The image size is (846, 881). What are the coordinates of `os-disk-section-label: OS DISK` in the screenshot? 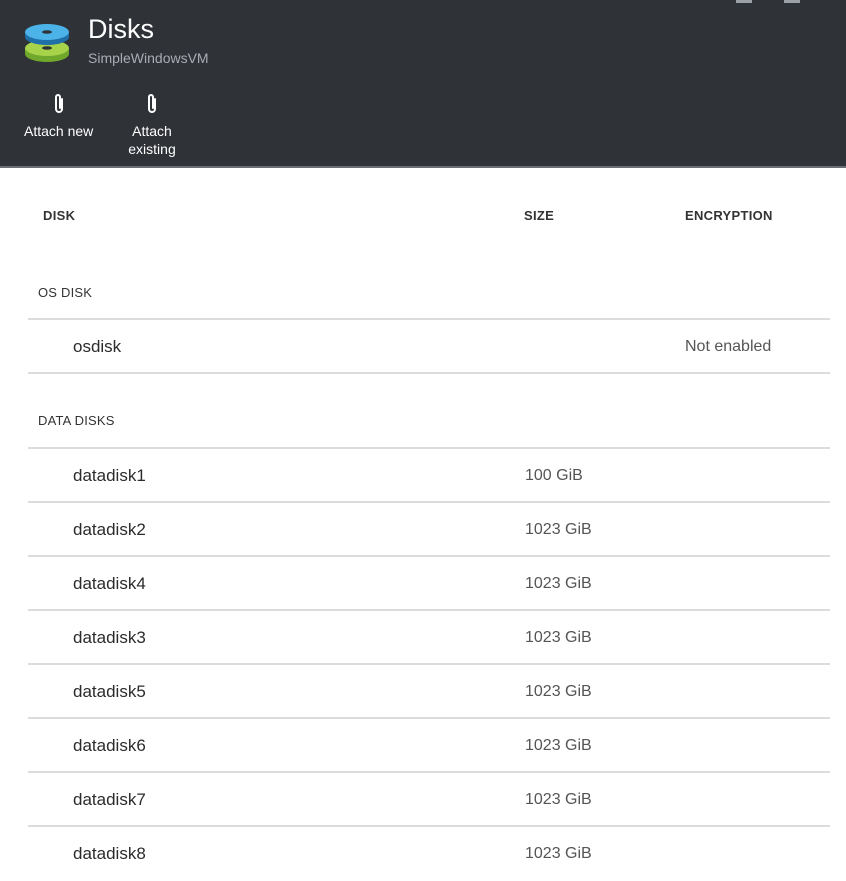 It's located at (65, 292).